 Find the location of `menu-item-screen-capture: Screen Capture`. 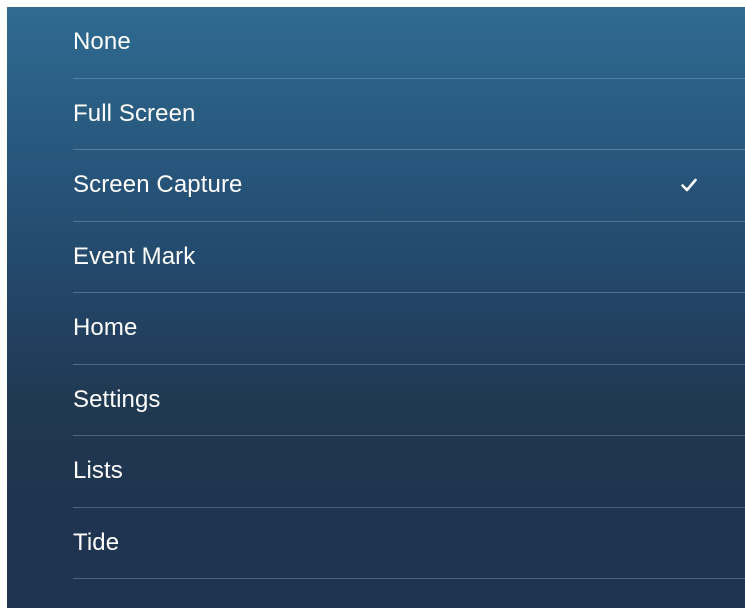

menu-item-screen-capture: Screen Capture is located at coordinates (409, 186).